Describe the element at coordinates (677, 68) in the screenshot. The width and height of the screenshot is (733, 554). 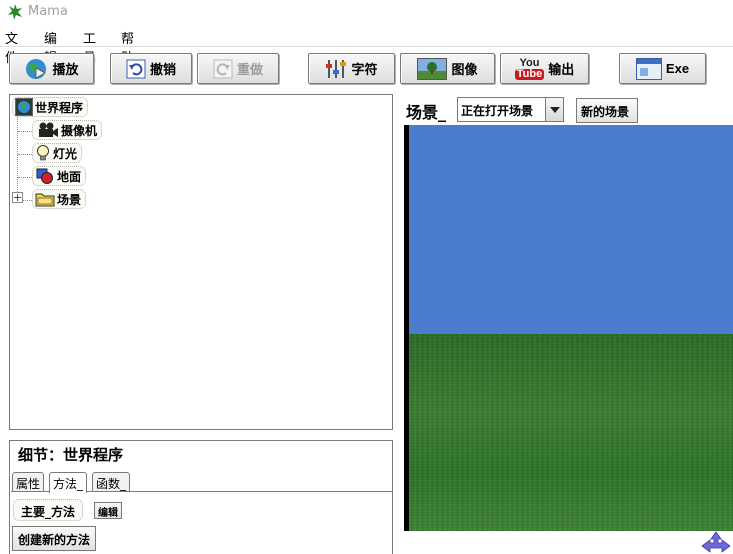
I see `exe-label: Exe` at that location.